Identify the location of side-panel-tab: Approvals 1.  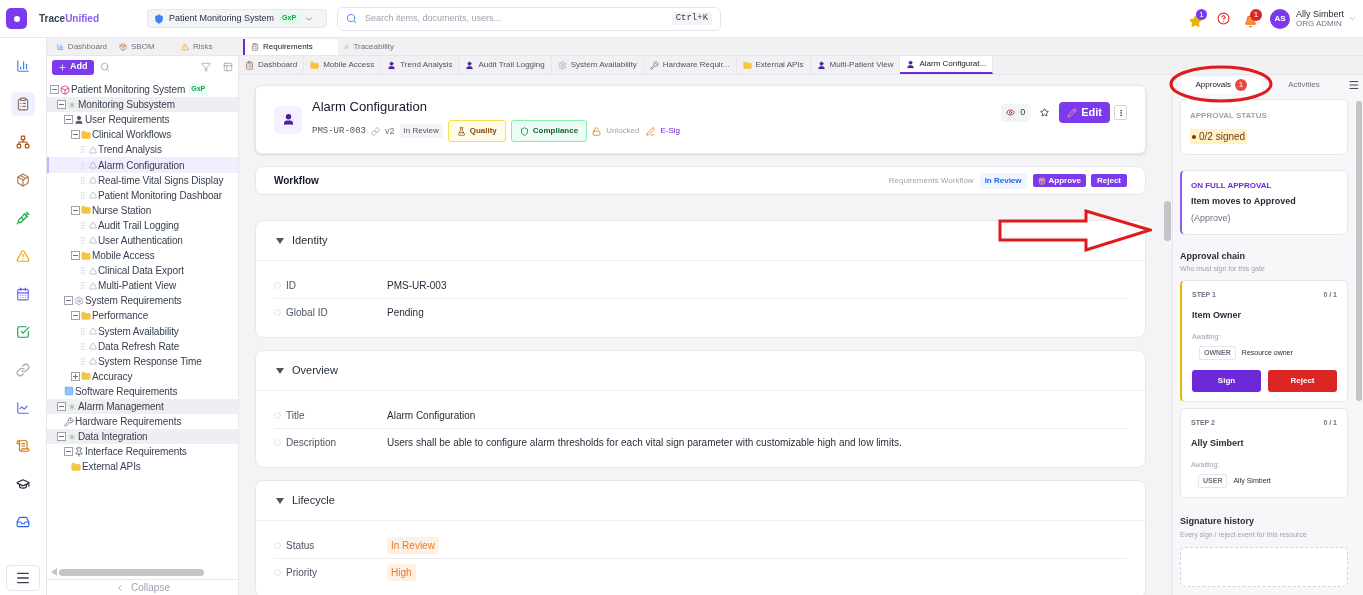
(1221, 85).